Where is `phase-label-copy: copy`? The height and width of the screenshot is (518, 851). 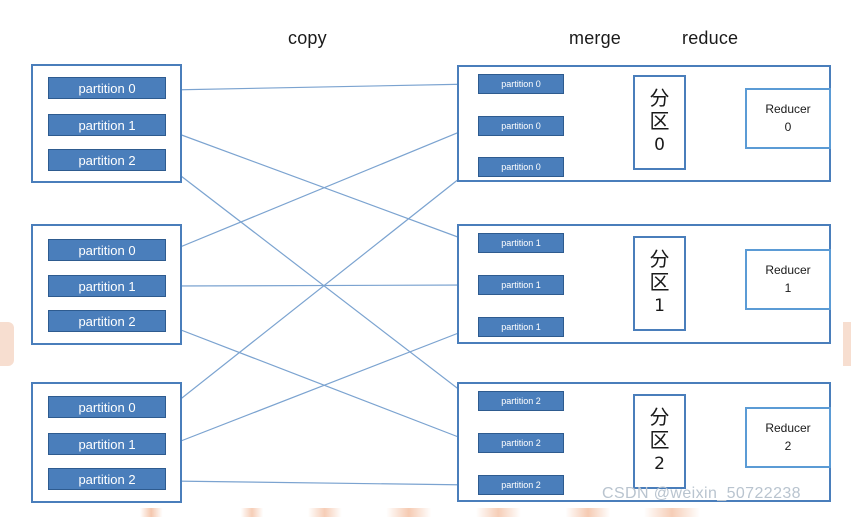
phase-label-copy: copy is located at coordinates (307, 38).